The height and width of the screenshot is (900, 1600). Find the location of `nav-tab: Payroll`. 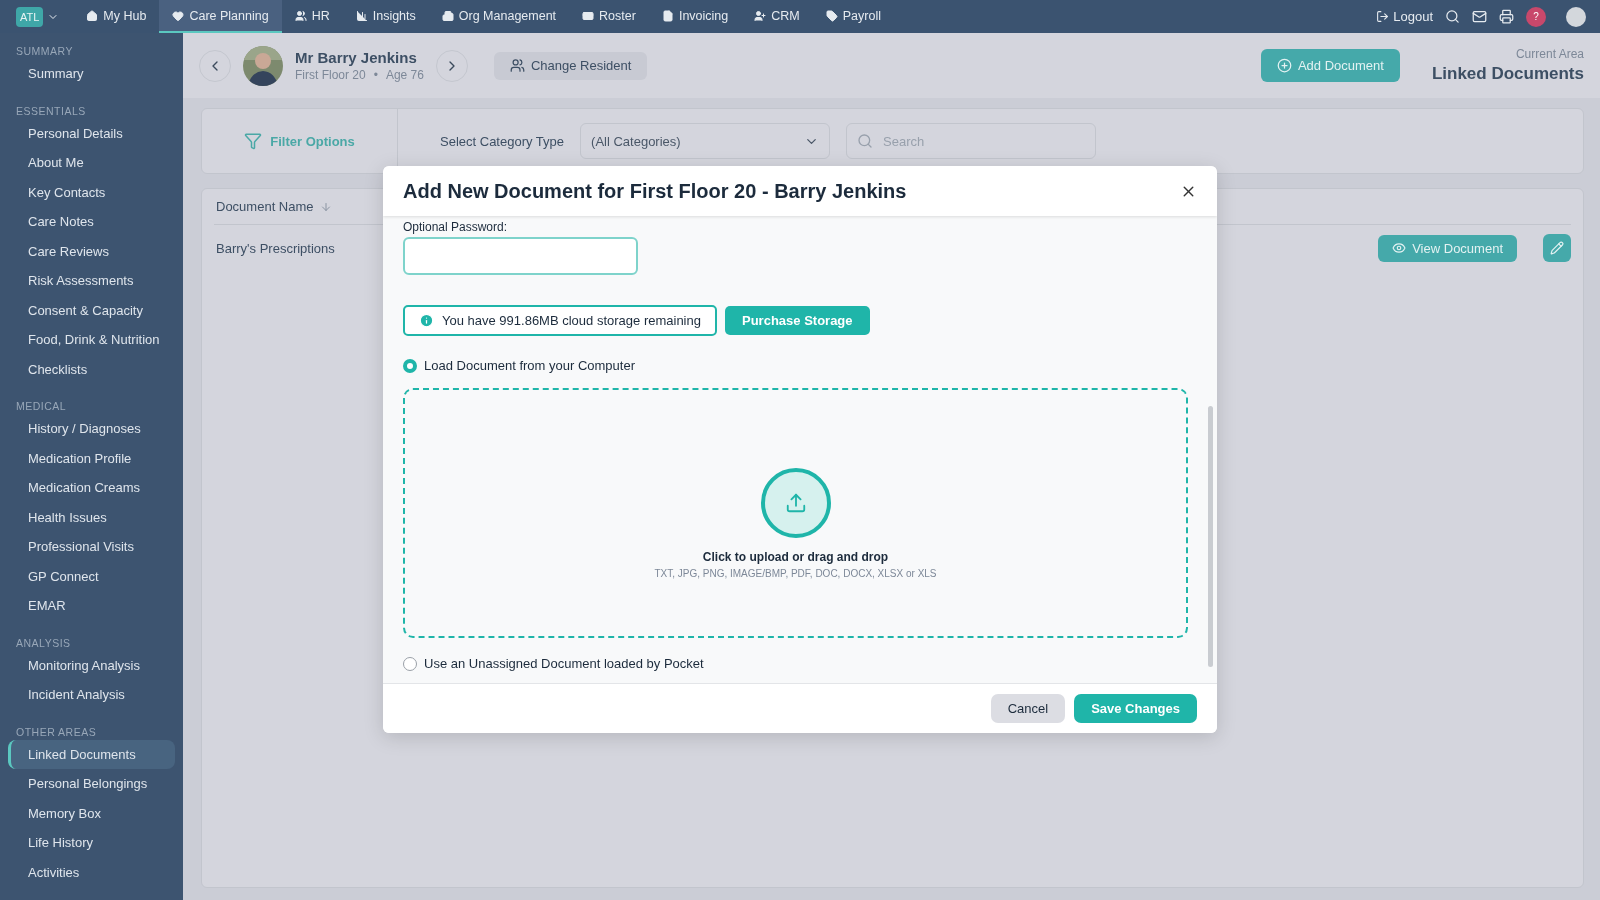

nav-tab: Payroll is located at coordinates (853, 16).